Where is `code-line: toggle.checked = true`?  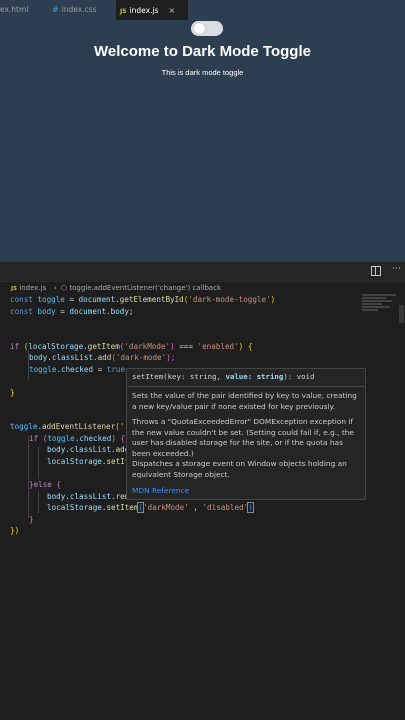
code-line: toggle.checked = true is located at coordinates (77, 369).